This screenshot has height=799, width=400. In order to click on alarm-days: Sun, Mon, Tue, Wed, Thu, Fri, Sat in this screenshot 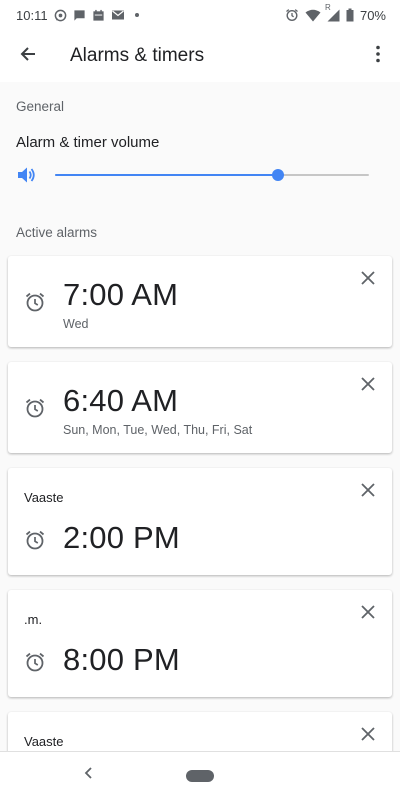, I will do `click(158, 430)`.